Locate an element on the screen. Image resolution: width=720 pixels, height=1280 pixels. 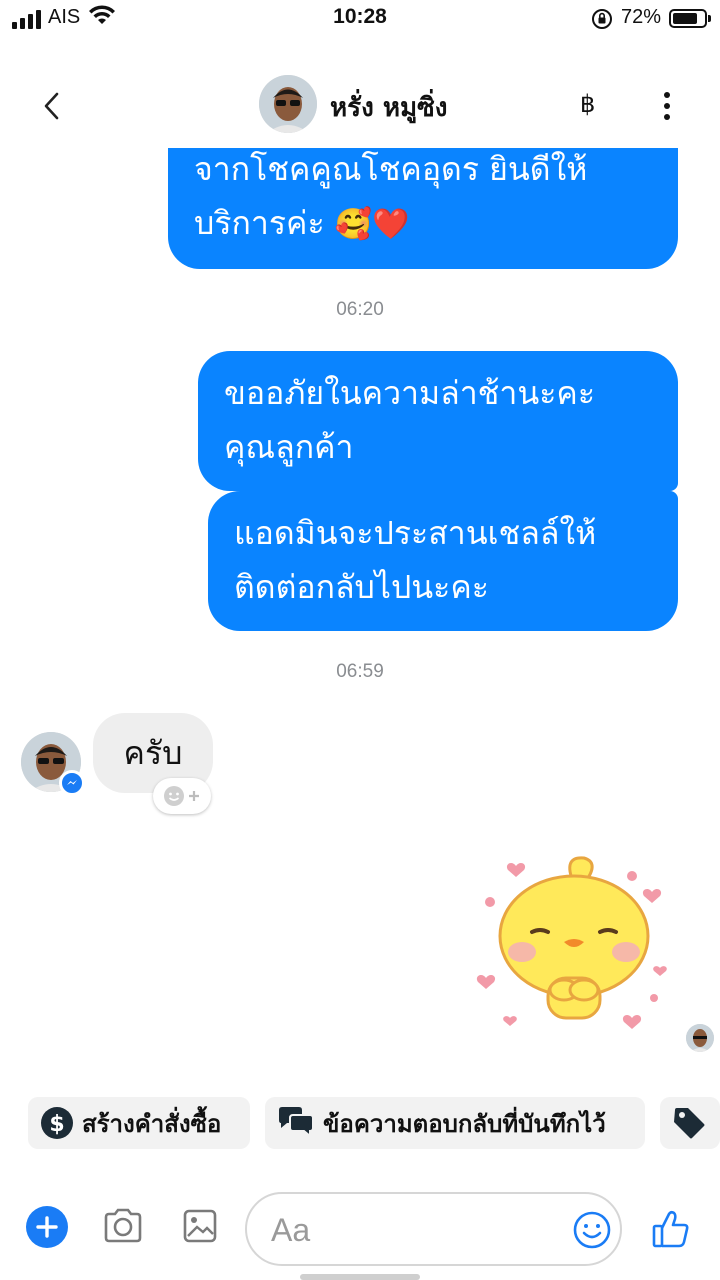
chat-bubbles-icon is located at coordinates (296, 1123).